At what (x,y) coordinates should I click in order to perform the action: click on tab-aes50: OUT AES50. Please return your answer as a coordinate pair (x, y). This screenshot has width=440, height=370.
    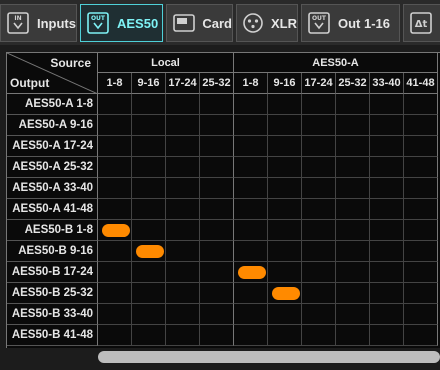
    Looking at the image, I should click on (121, 23).